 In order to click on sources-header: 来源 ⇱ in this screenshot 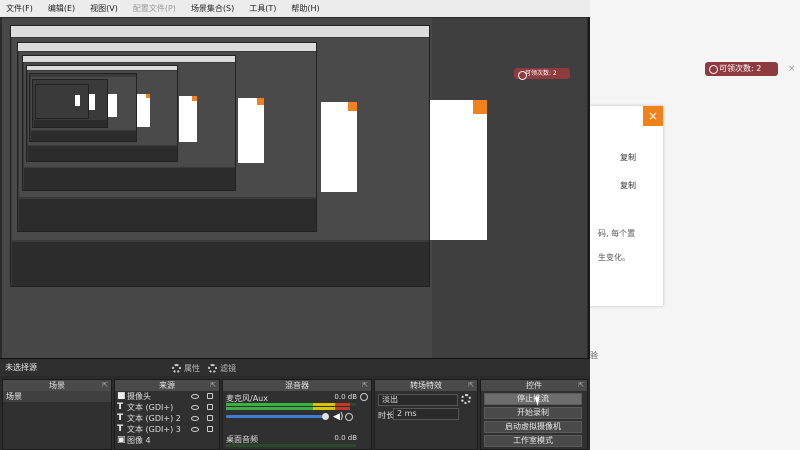, I will do `click(167, 385)`.